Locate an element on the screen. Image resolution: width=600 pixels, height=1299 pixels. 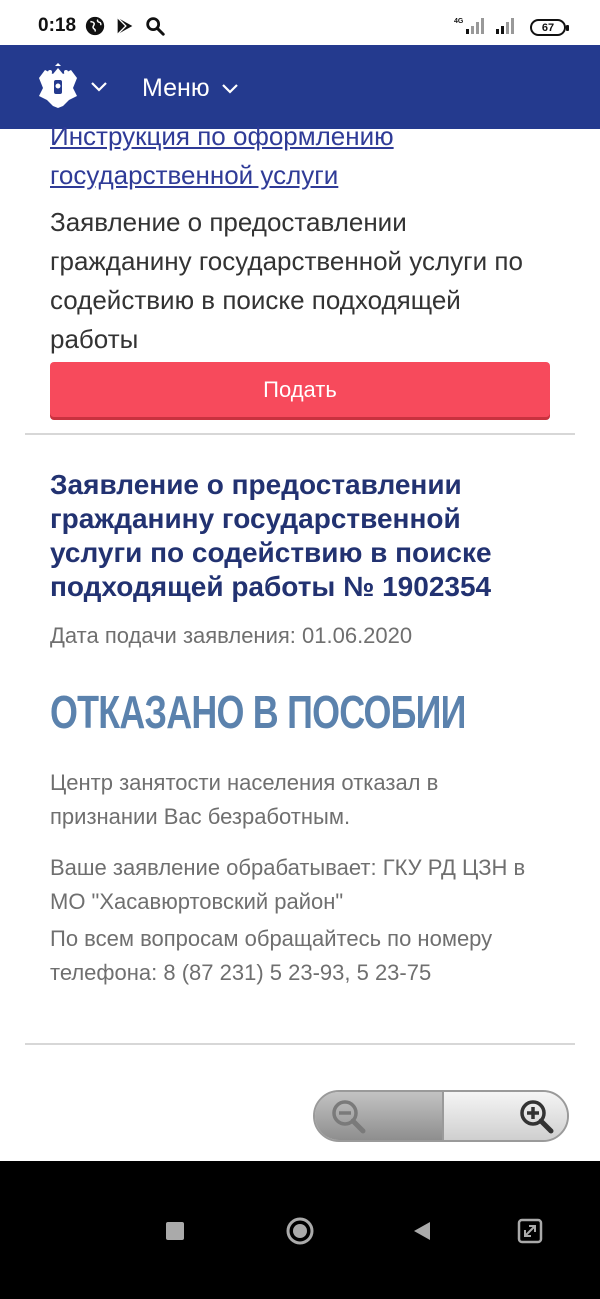
zoom-control is located at coordinates (441, 1116).